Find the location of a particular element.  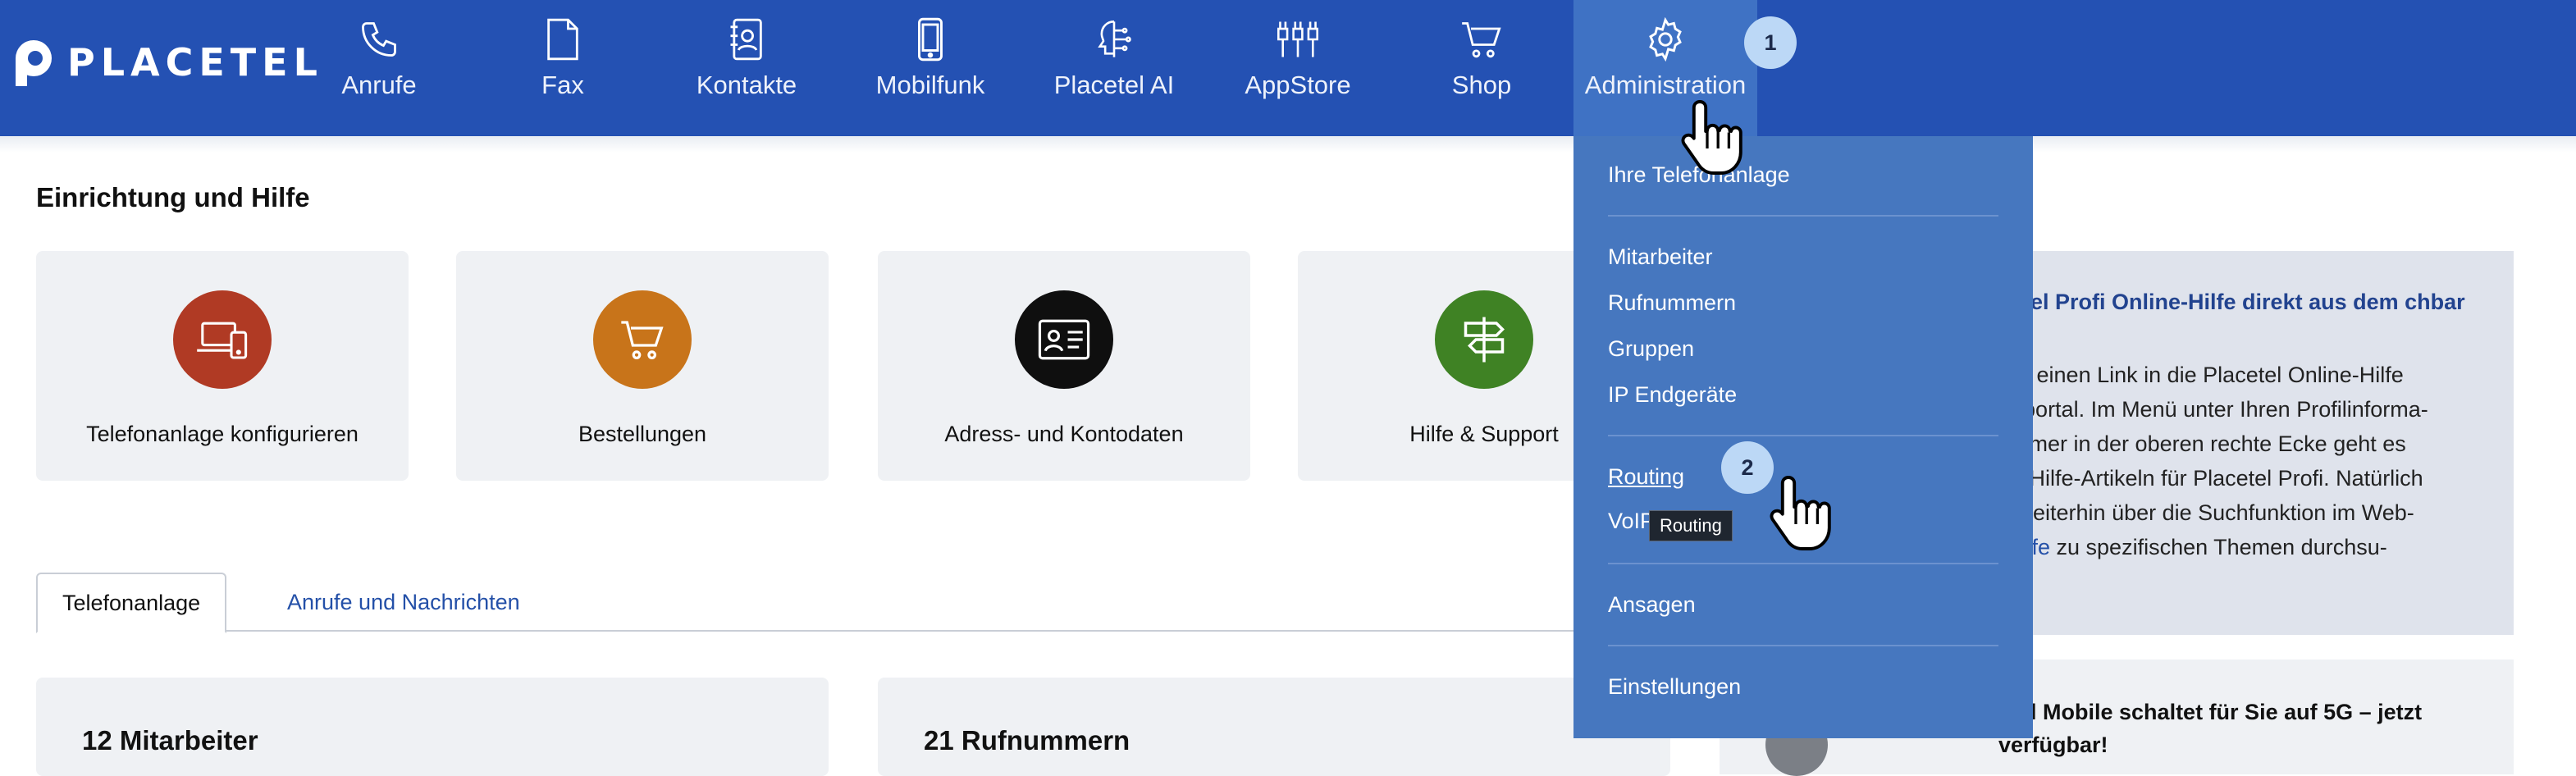

tile-telefonanlage-konfigurieren: Telefonanlage konfigurieren is located at coordinates (223, 366).